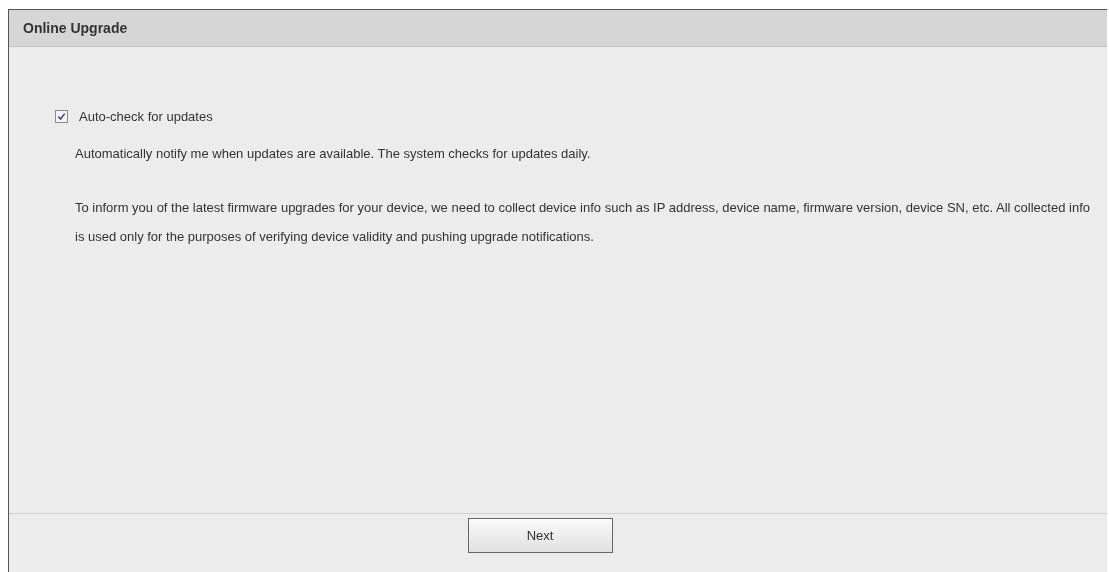 The height and width of the screenshot is (572, 1109). What do you see at coordinates (540, 535) in the screenshot?
I see `next-button: Next` at bounding box center [540, 535].